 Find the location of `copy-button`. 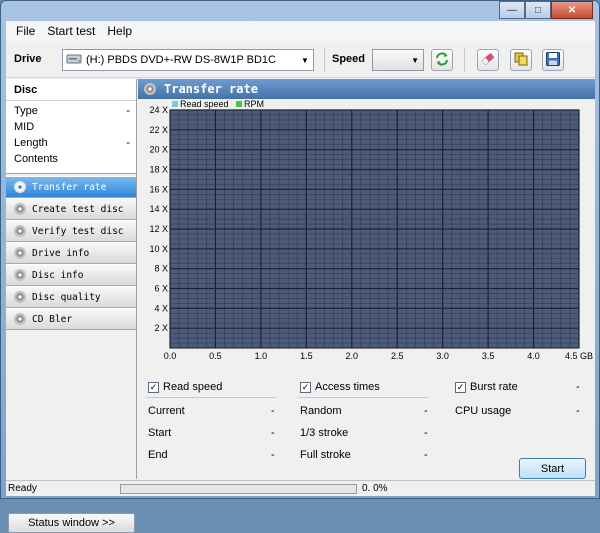

copy-button is located at coordinates (521, 60).